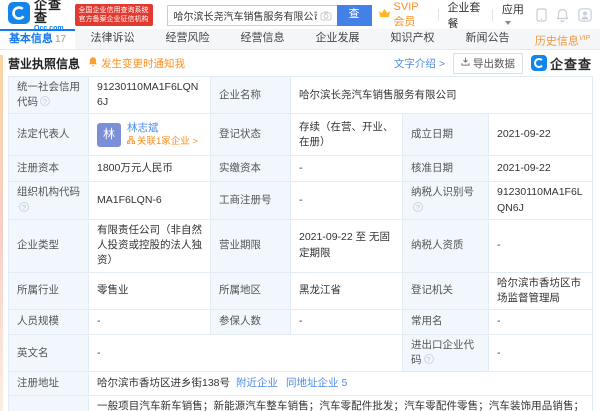  Describe the element at coordinates (540, 290) in the screenshot. I see `authority-value: 哈尔滨市香坊区市场监督管理局` at that location.